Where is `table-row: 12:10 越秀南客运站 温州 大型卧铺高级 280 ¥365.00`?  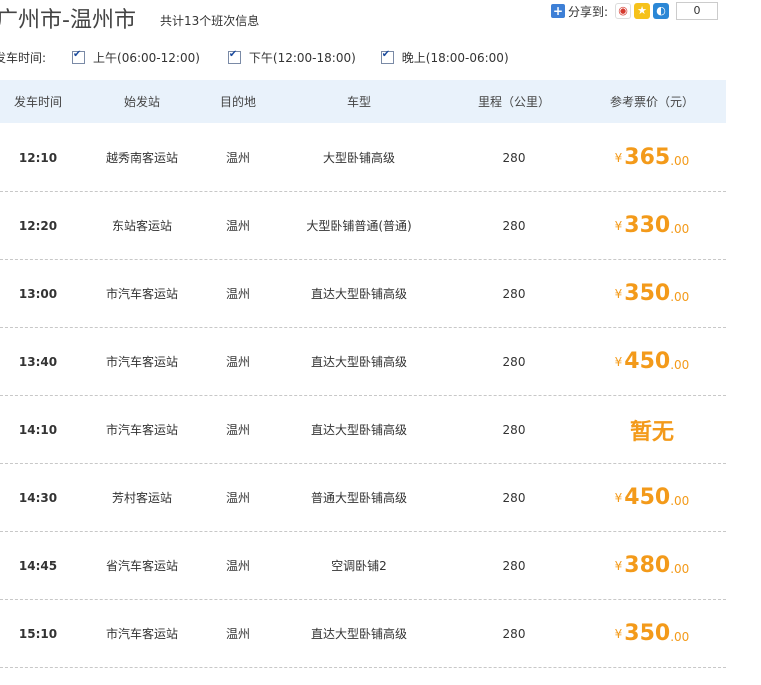 table-row: 12:10 越秀南客运站 温州 大型卧铺高级 280 ¥365.00 is located at coordinates (363, 158).